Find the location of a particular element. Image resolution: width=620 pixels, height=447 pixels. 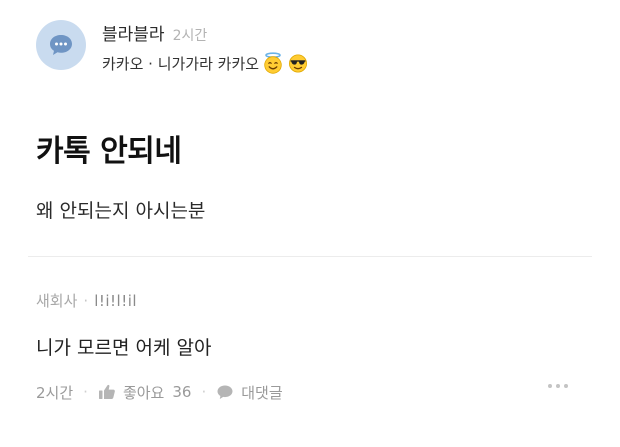

like-count: 36 is located at coordinates (182, 392).